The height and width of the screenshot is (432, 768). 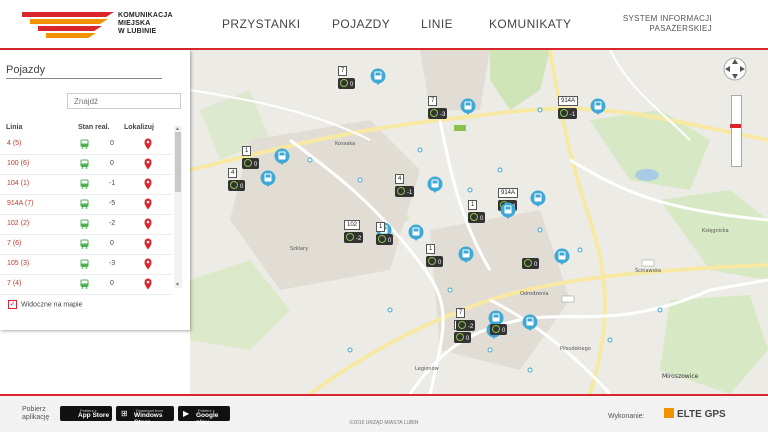 What do you see at coordinates (112, 223) in the screenshot?
I see `state-value: -2` at bounding box center [112, 223].